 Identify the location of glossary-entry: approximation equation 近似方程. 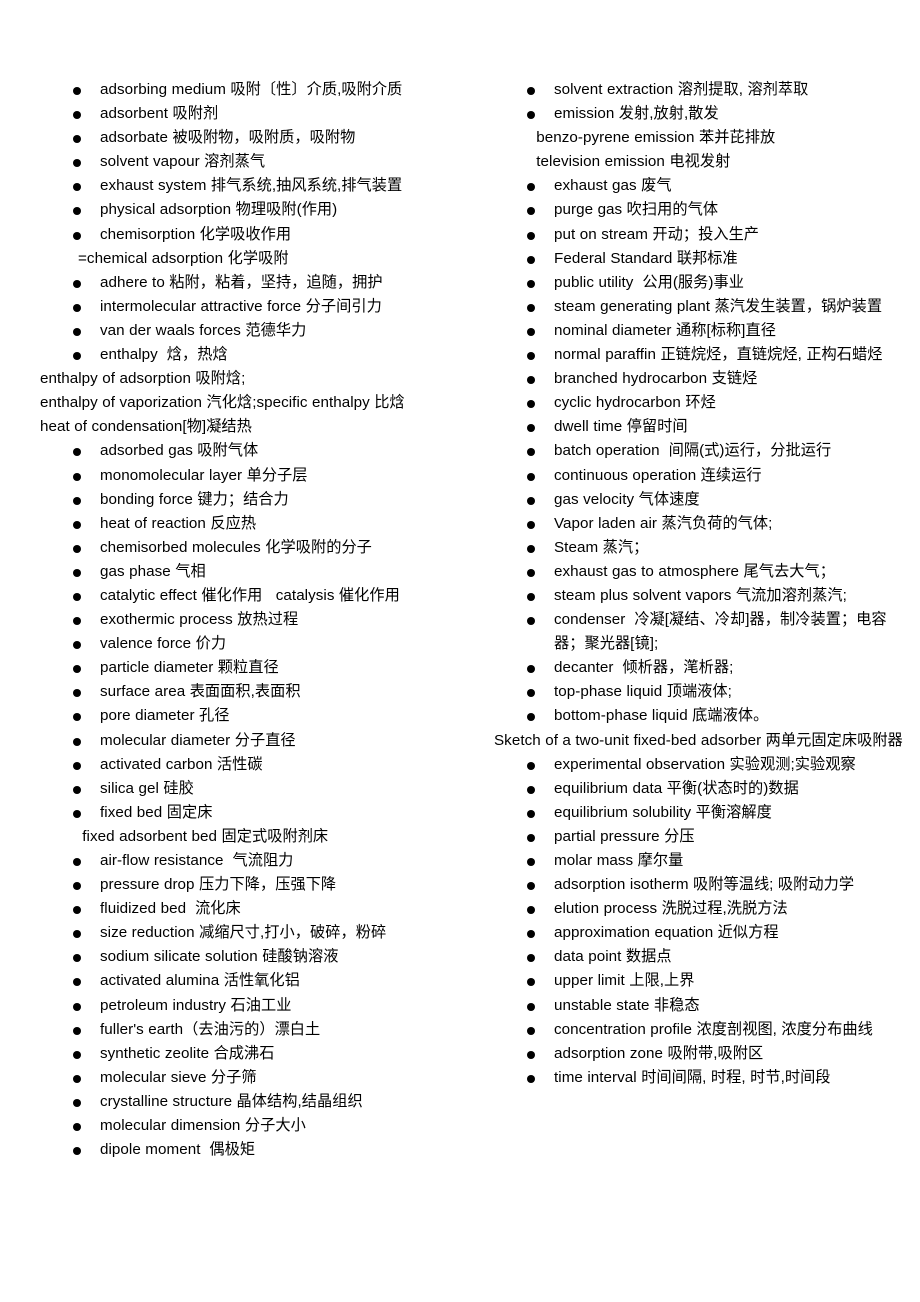
(702, 933).